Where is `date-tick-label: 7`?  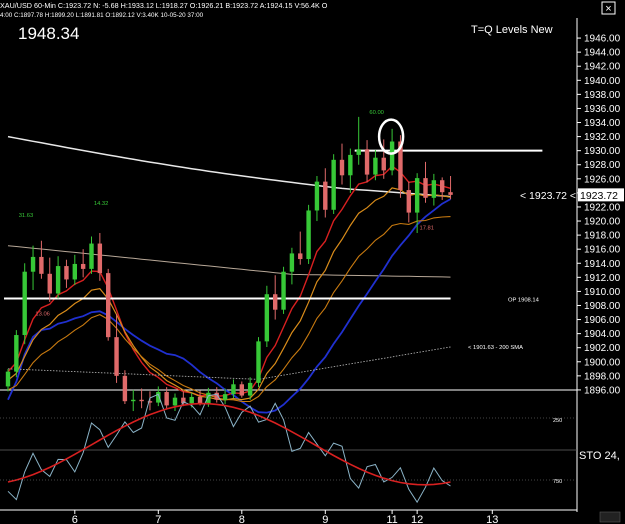 date-tick-label: 7 is located at coordinates (158, 519).